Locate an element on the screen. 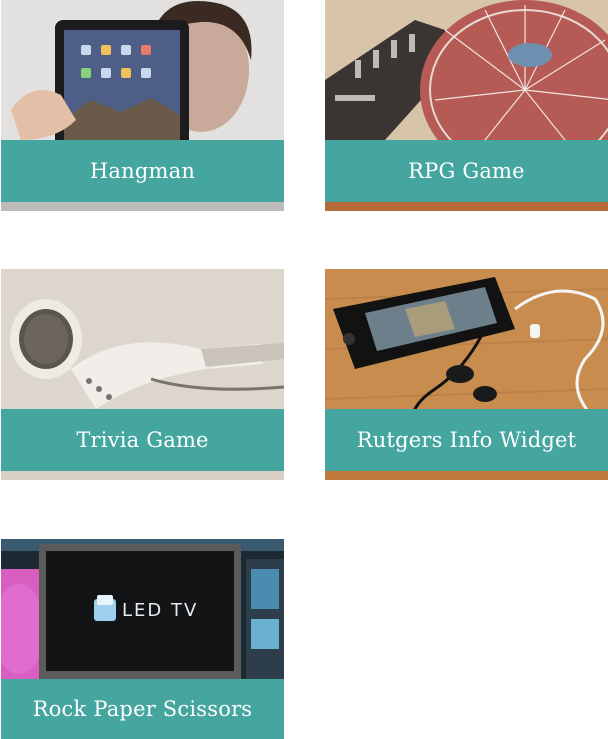 Image resolution: width=608 pixels, height=739 pixels. svg-text: LED TV is located at coordinates (160, 610).